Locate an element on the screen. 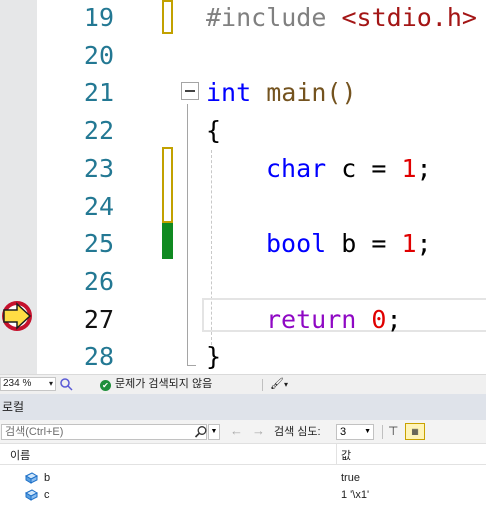 The width and height of the screenshot is (486, 507). code-text: return 0; is located at coordinates (334, 319).